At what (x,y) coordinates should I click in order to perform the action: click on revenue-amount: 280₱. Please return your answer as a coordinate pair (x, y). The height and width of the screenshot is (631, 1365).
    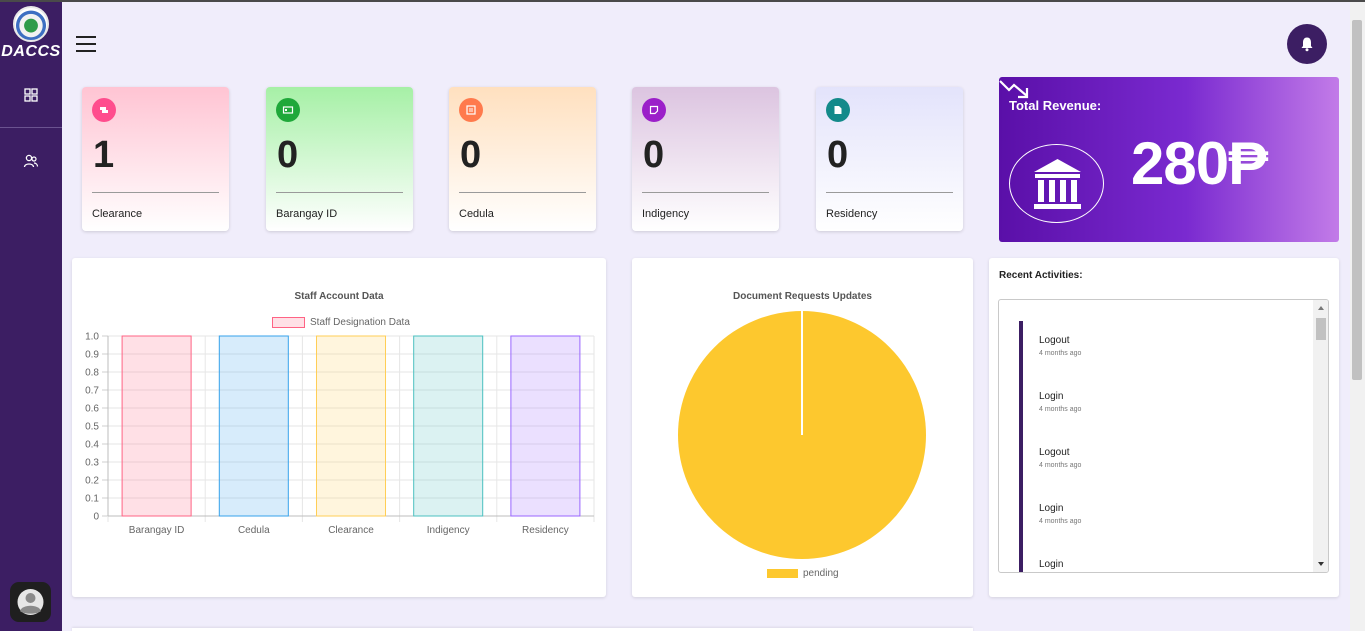
    Looking at the image, I should click on (1199, 163).